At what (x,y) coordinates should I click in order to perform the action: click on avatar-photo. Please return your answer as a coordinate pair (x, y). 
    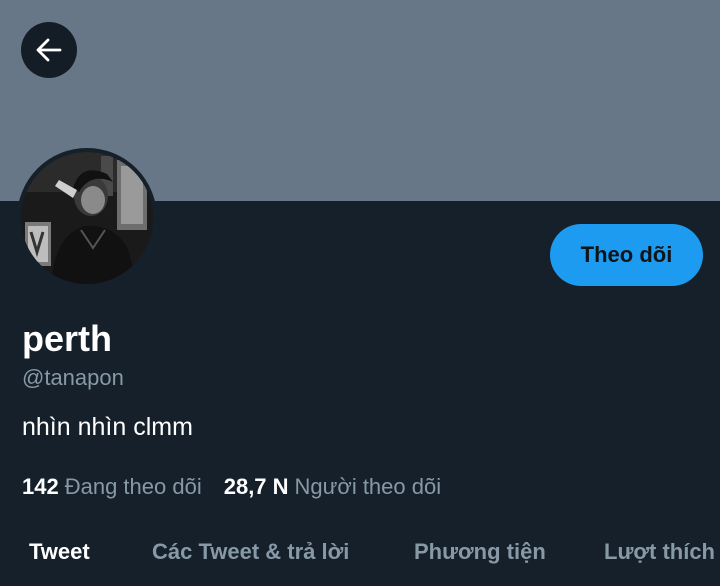
    Looking at the image, I should click on (87, 218).